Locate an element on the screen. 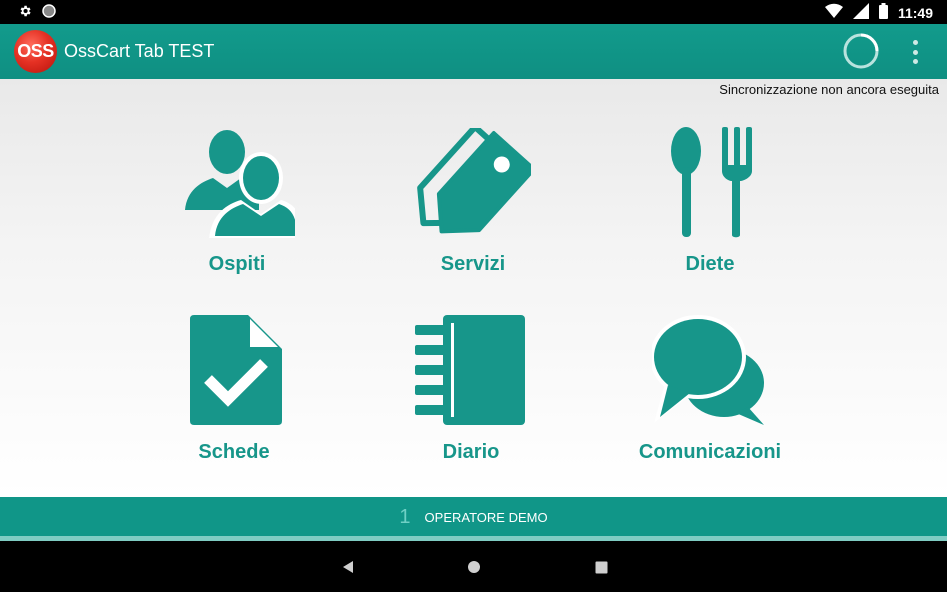 The height and width of the screenshot is (592, 947). gear-icon is located at coordinates (25, 13).